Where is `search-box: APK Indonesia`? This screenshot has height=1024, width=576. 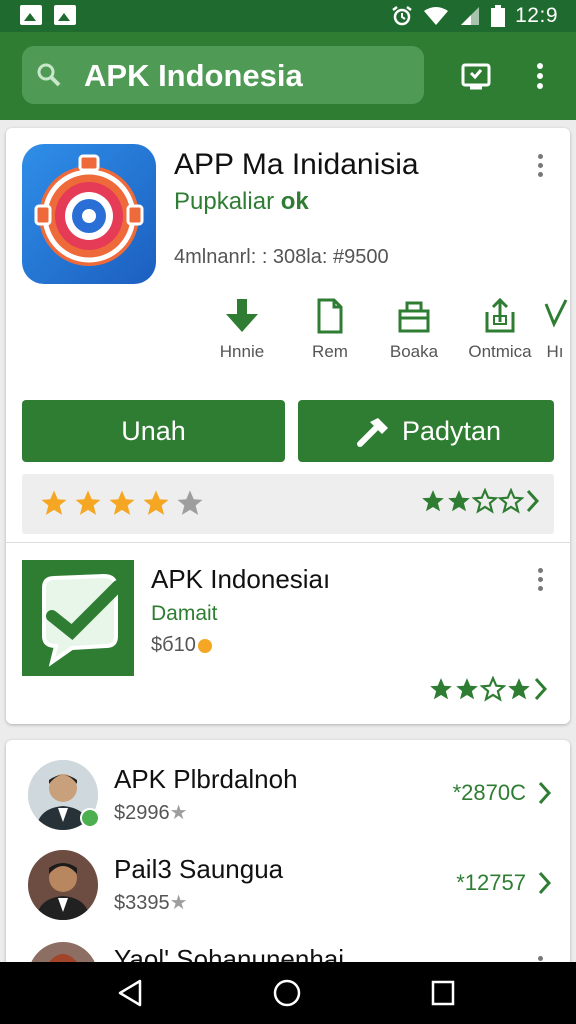 search-box: APK Indonesia is located at coordinates (223, 75).